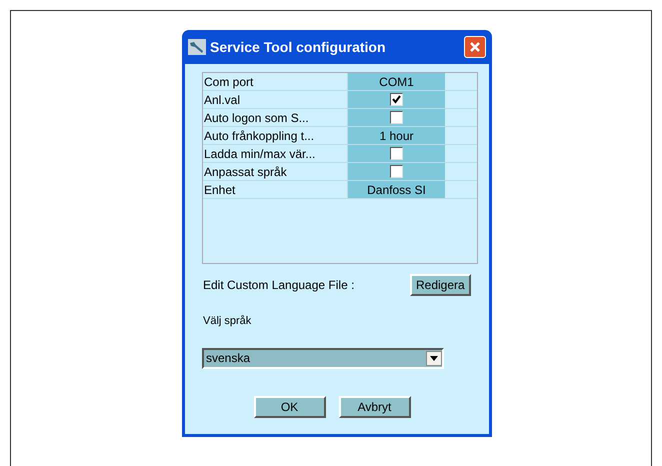 This screenshot has width=662, height=466. What do you see at coordinates (374, 407) in the screenshot?
I see `cancel-button: Avbryt` at bounding box center [374, 407].